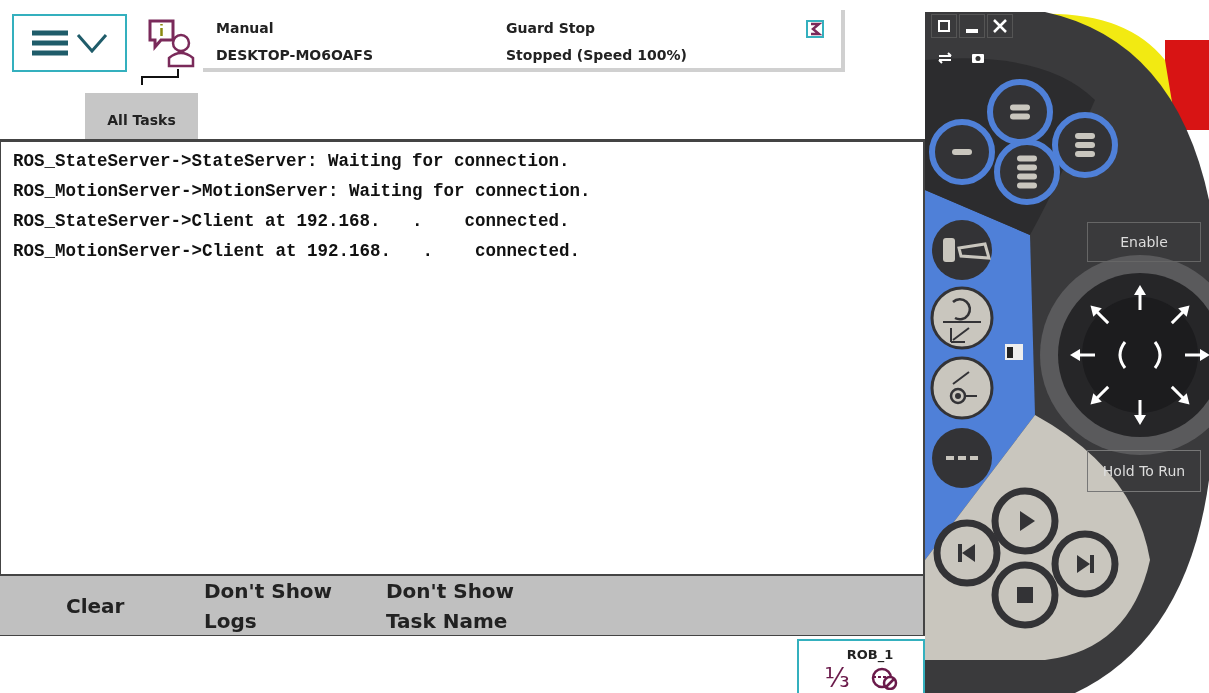 The height and width of the screenshot is (693, 1209). What do you see at coordinates (292, 221) in the screenshot?
I see `log-line: ROS_StateServer->Client at 192.168. . connected.` at bounding box center [292, 221].